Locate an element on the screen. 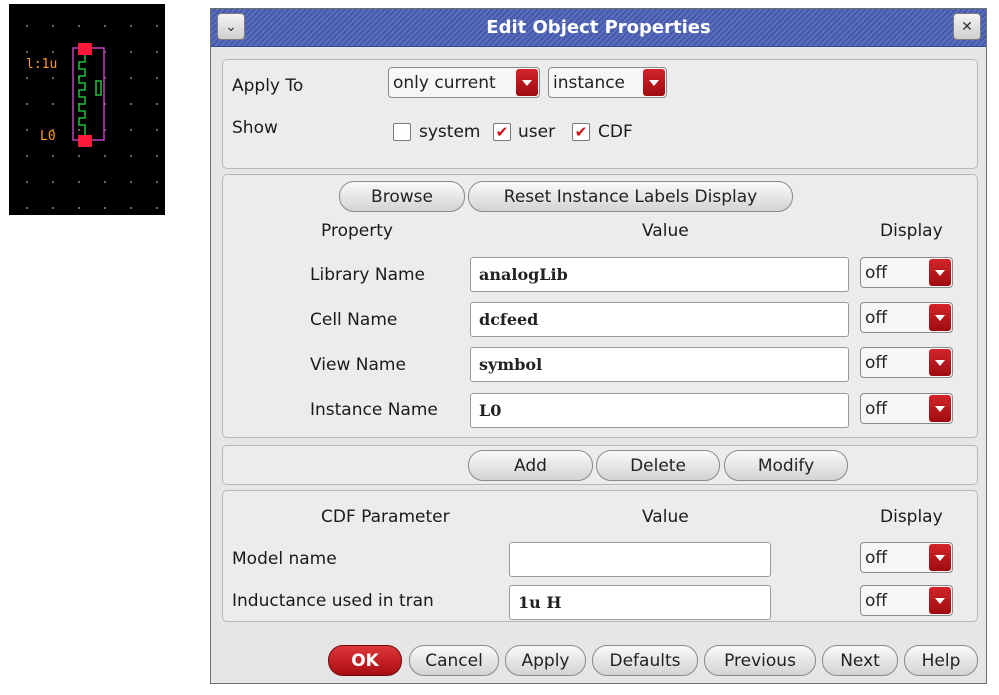 The image size is (999, 695). cdf-parameter-name: Inductance used in tran is located at coordinates (333, 601).